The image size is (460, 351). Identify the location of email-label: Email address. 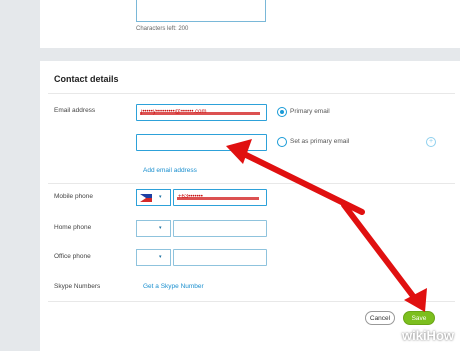
(75, 110).